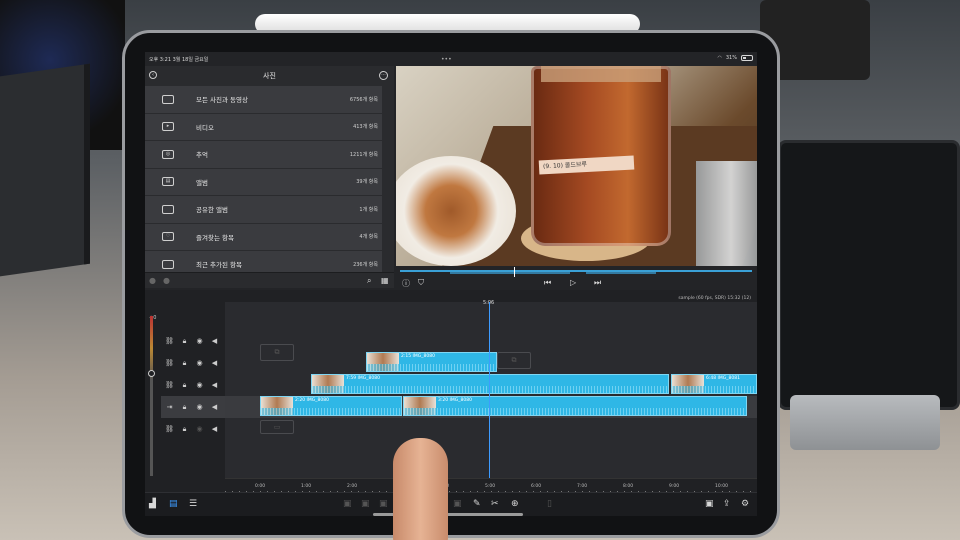  I want to click on status-right: ◠ 31%, so click(735, 58).